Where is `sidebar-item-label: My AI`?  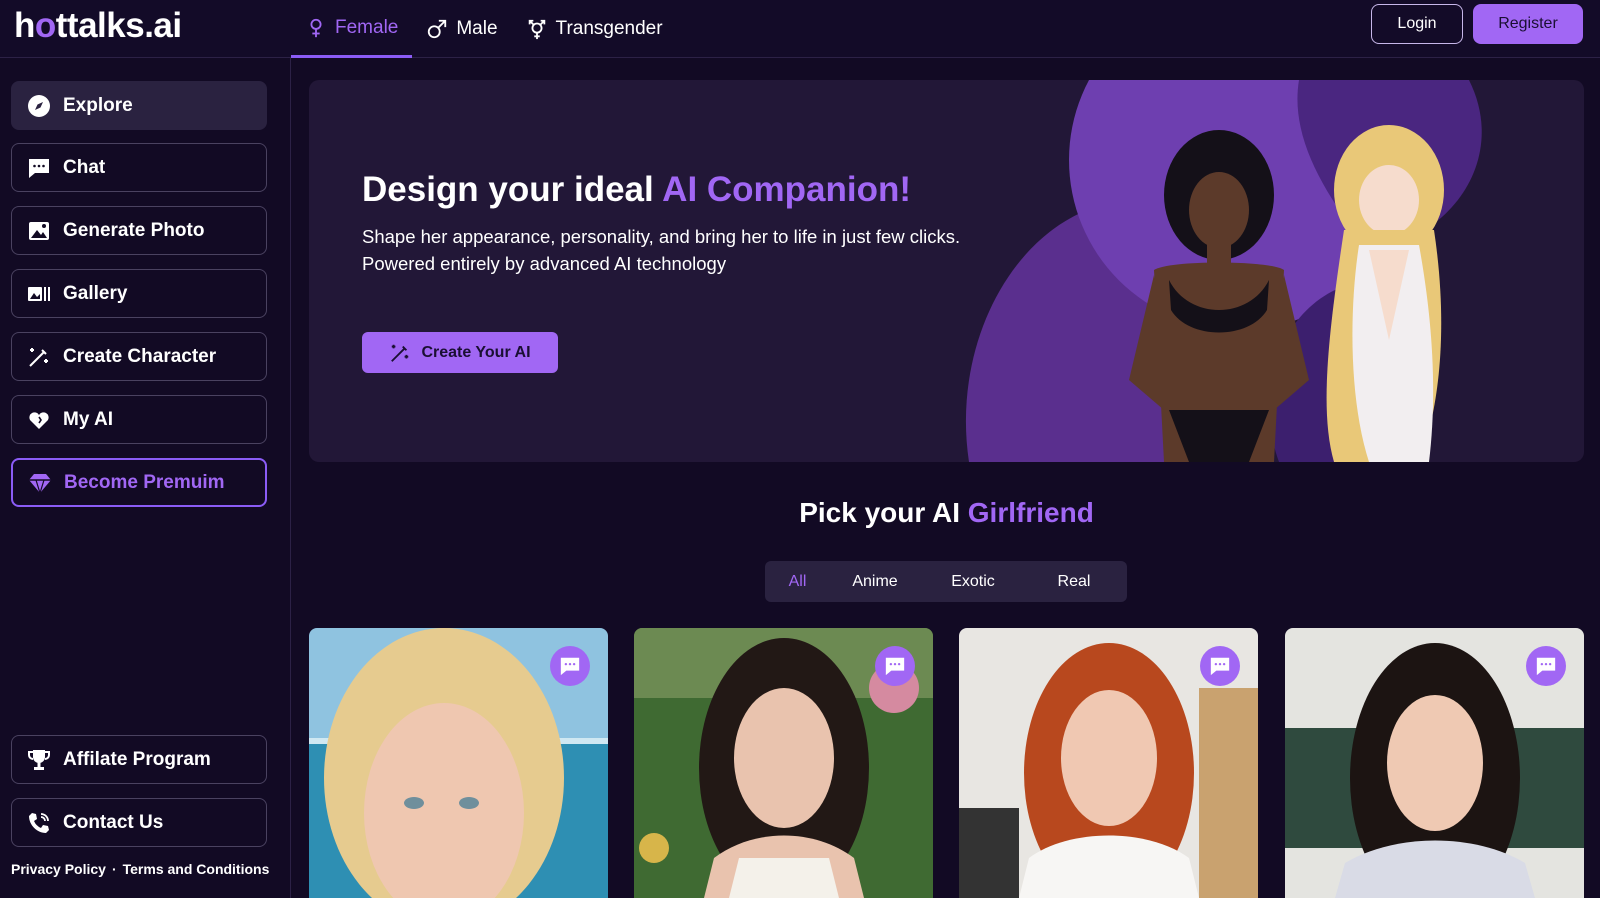
sidebar-item-label: My AI is located at coordinates (88, 419).